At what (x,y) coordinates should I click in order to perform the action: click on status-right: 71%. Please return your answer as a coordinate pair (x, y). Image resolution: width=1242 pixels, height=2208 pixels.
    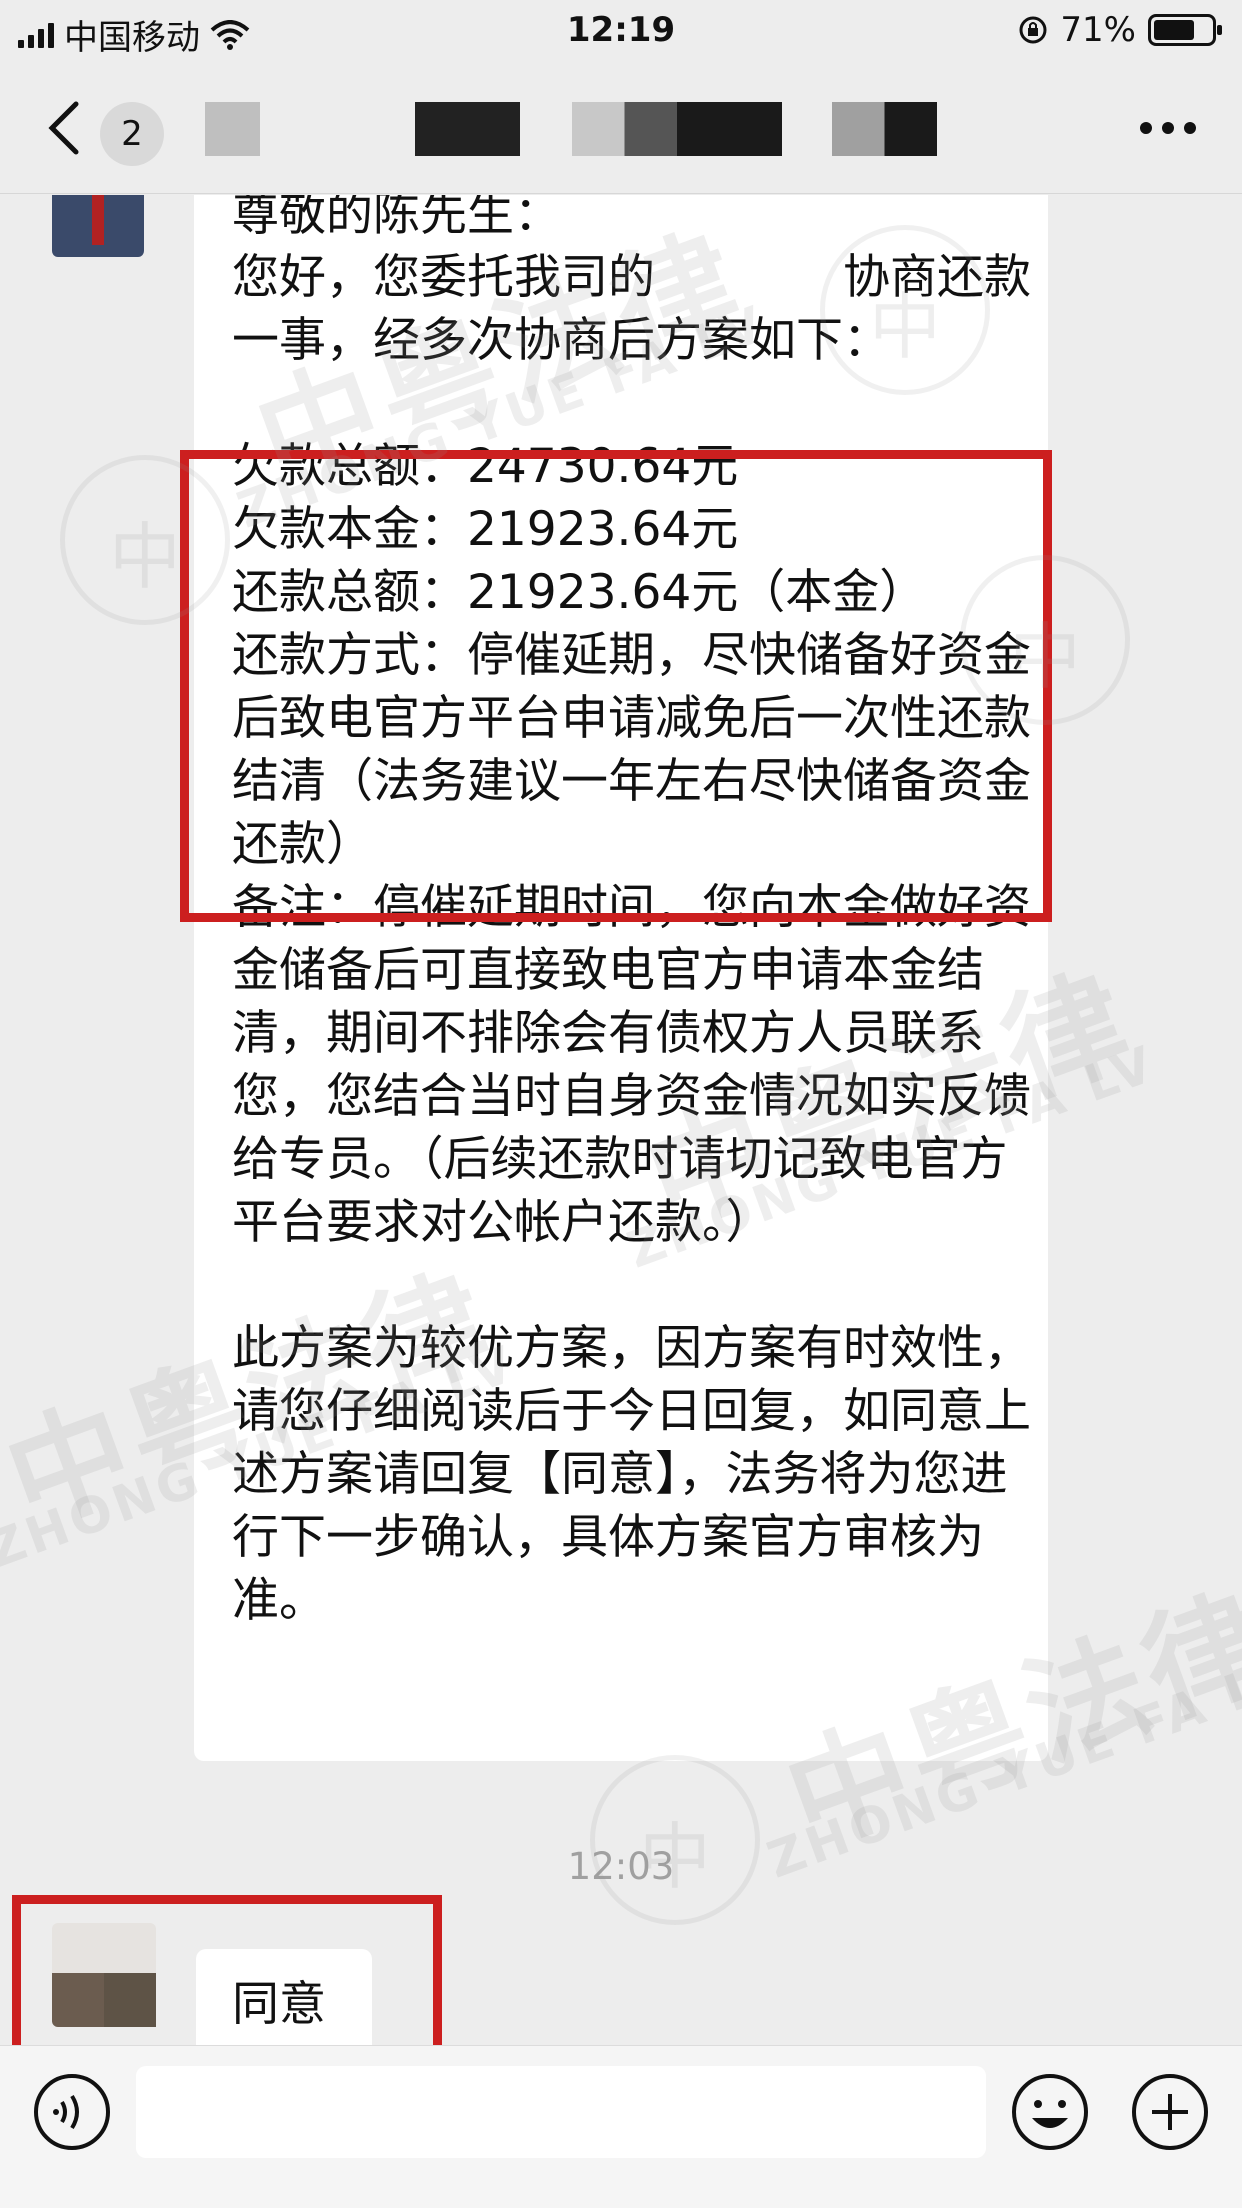
    Looking at the image, I should click on (1120, 30).